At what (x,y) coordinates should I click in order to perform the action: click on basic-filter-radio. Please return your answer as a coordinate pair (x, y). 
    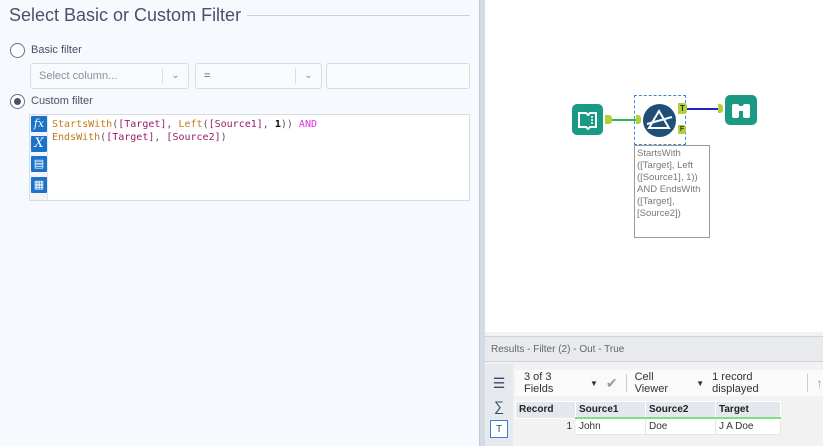
    Looking at the image, I should click on (17, 50).